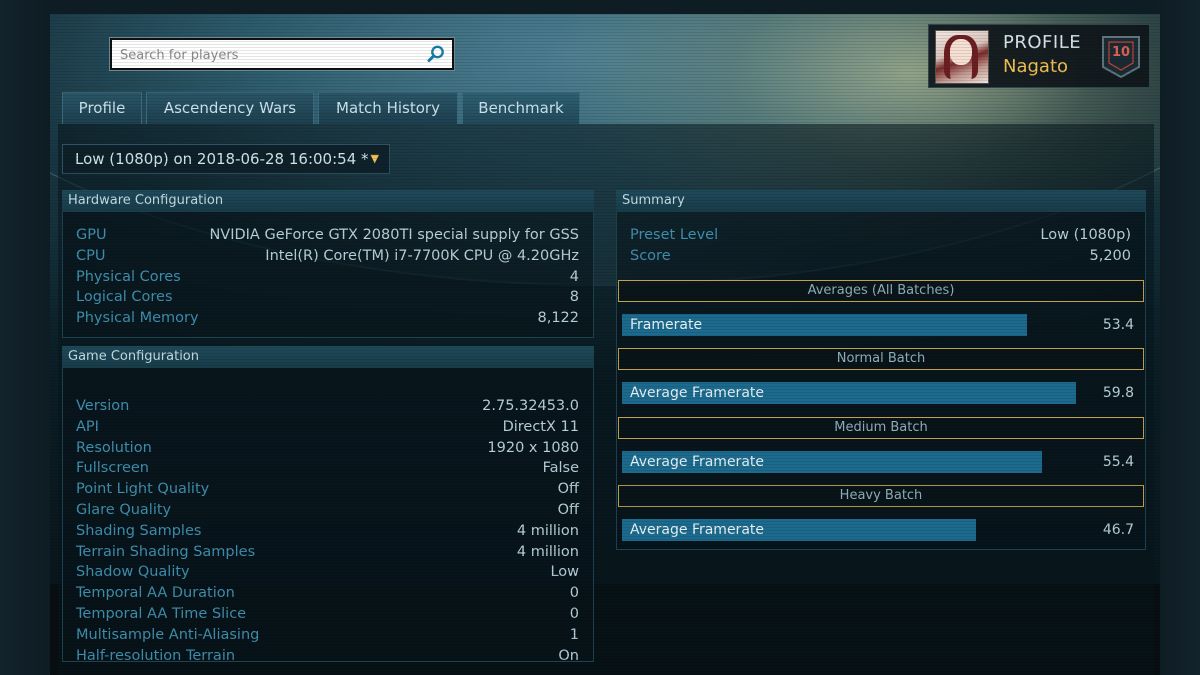 Image resolution: width=1200 pixels, height=675 pixels. Describe the element at coordinates (124, 510) in the screenshot. I see `game-key: Glare Quality` at that location.